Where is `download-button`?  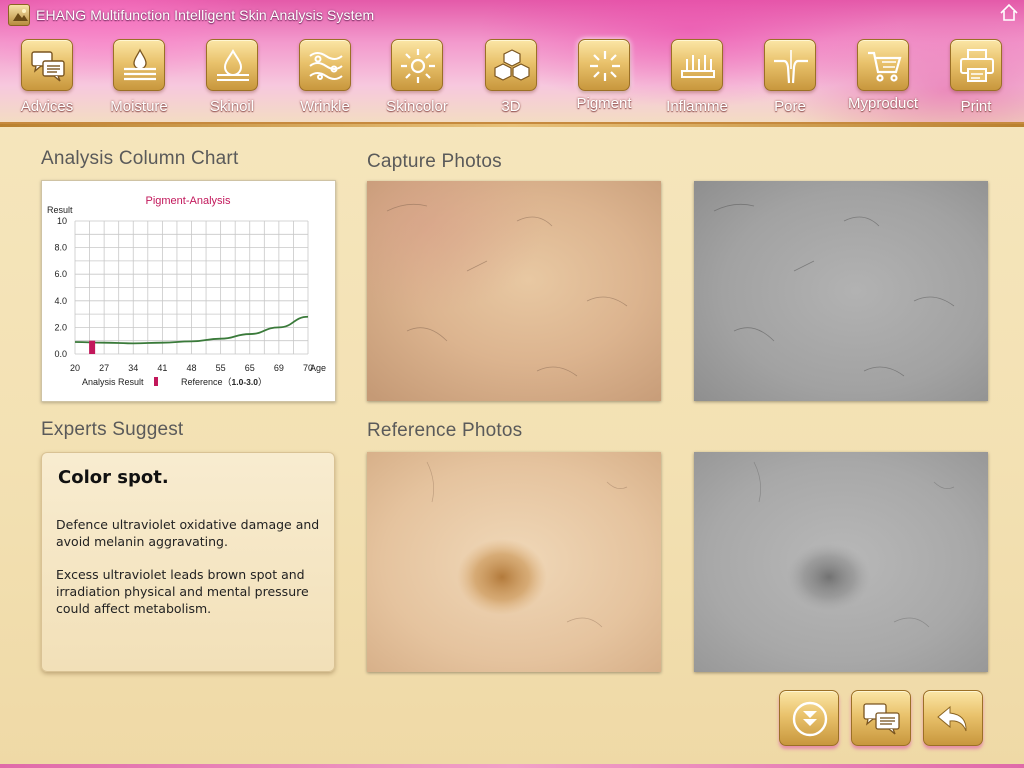
download-button is located at coordinates (809, 718).